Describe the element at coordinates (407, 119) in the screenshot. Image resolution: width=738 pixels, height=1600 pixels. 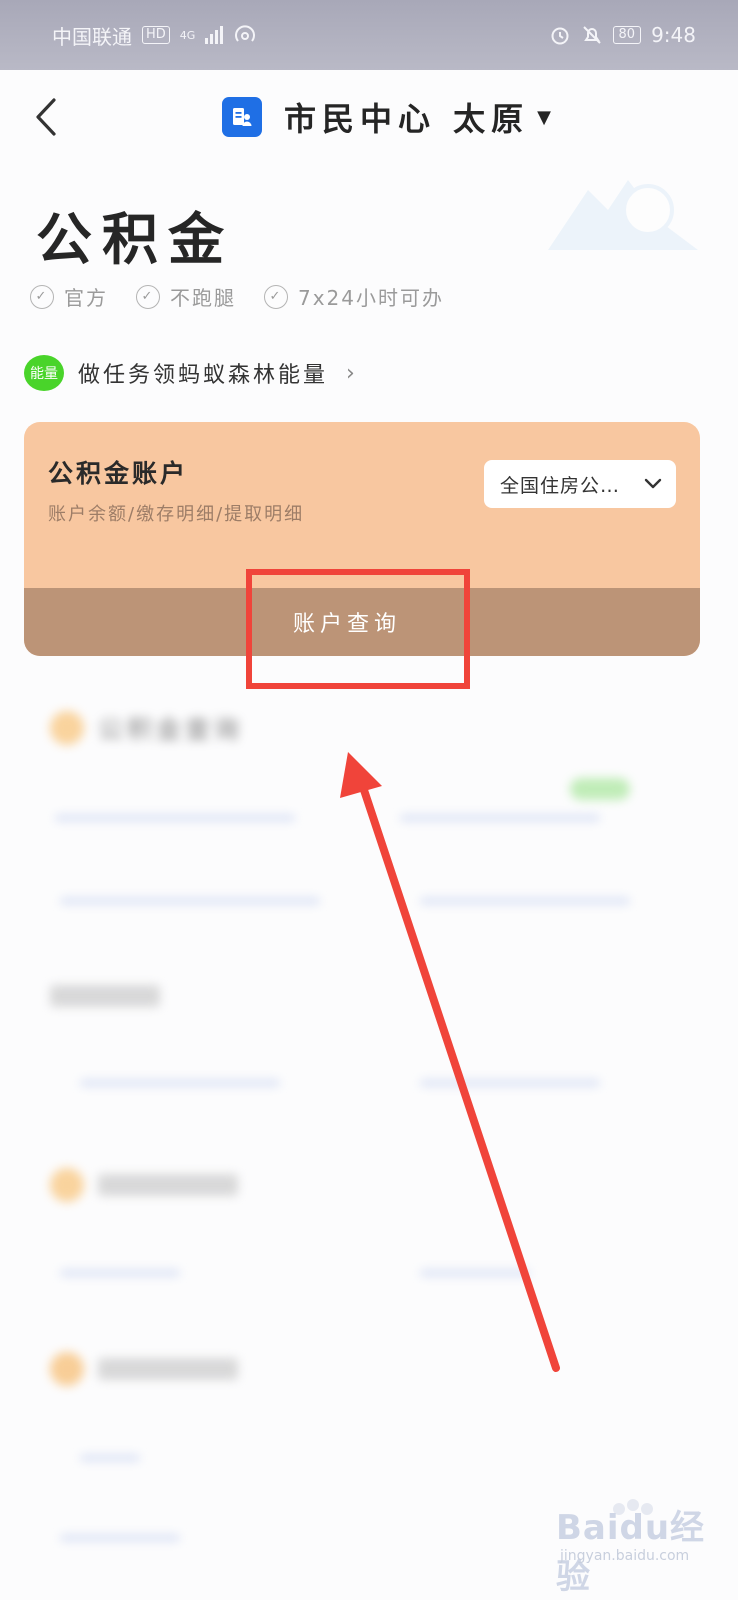
I see `nav-title: 市民中心 太原` at that location.